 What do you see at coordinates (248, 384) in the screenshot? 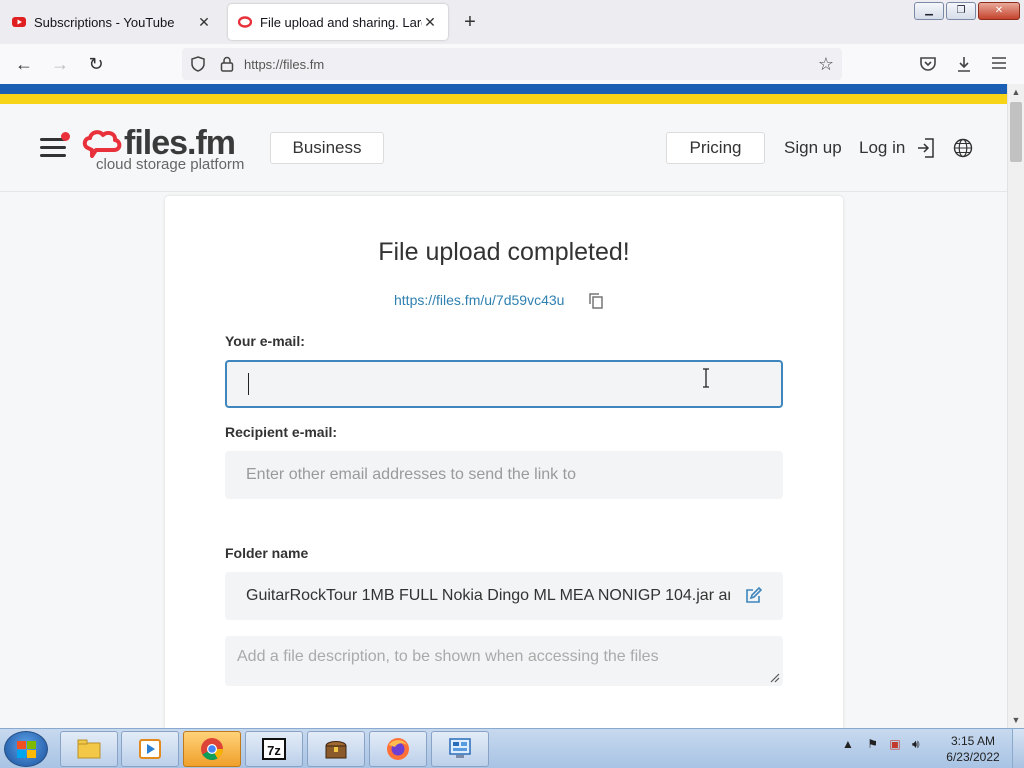
I see `text-caret` at bounding box center [248, 384].